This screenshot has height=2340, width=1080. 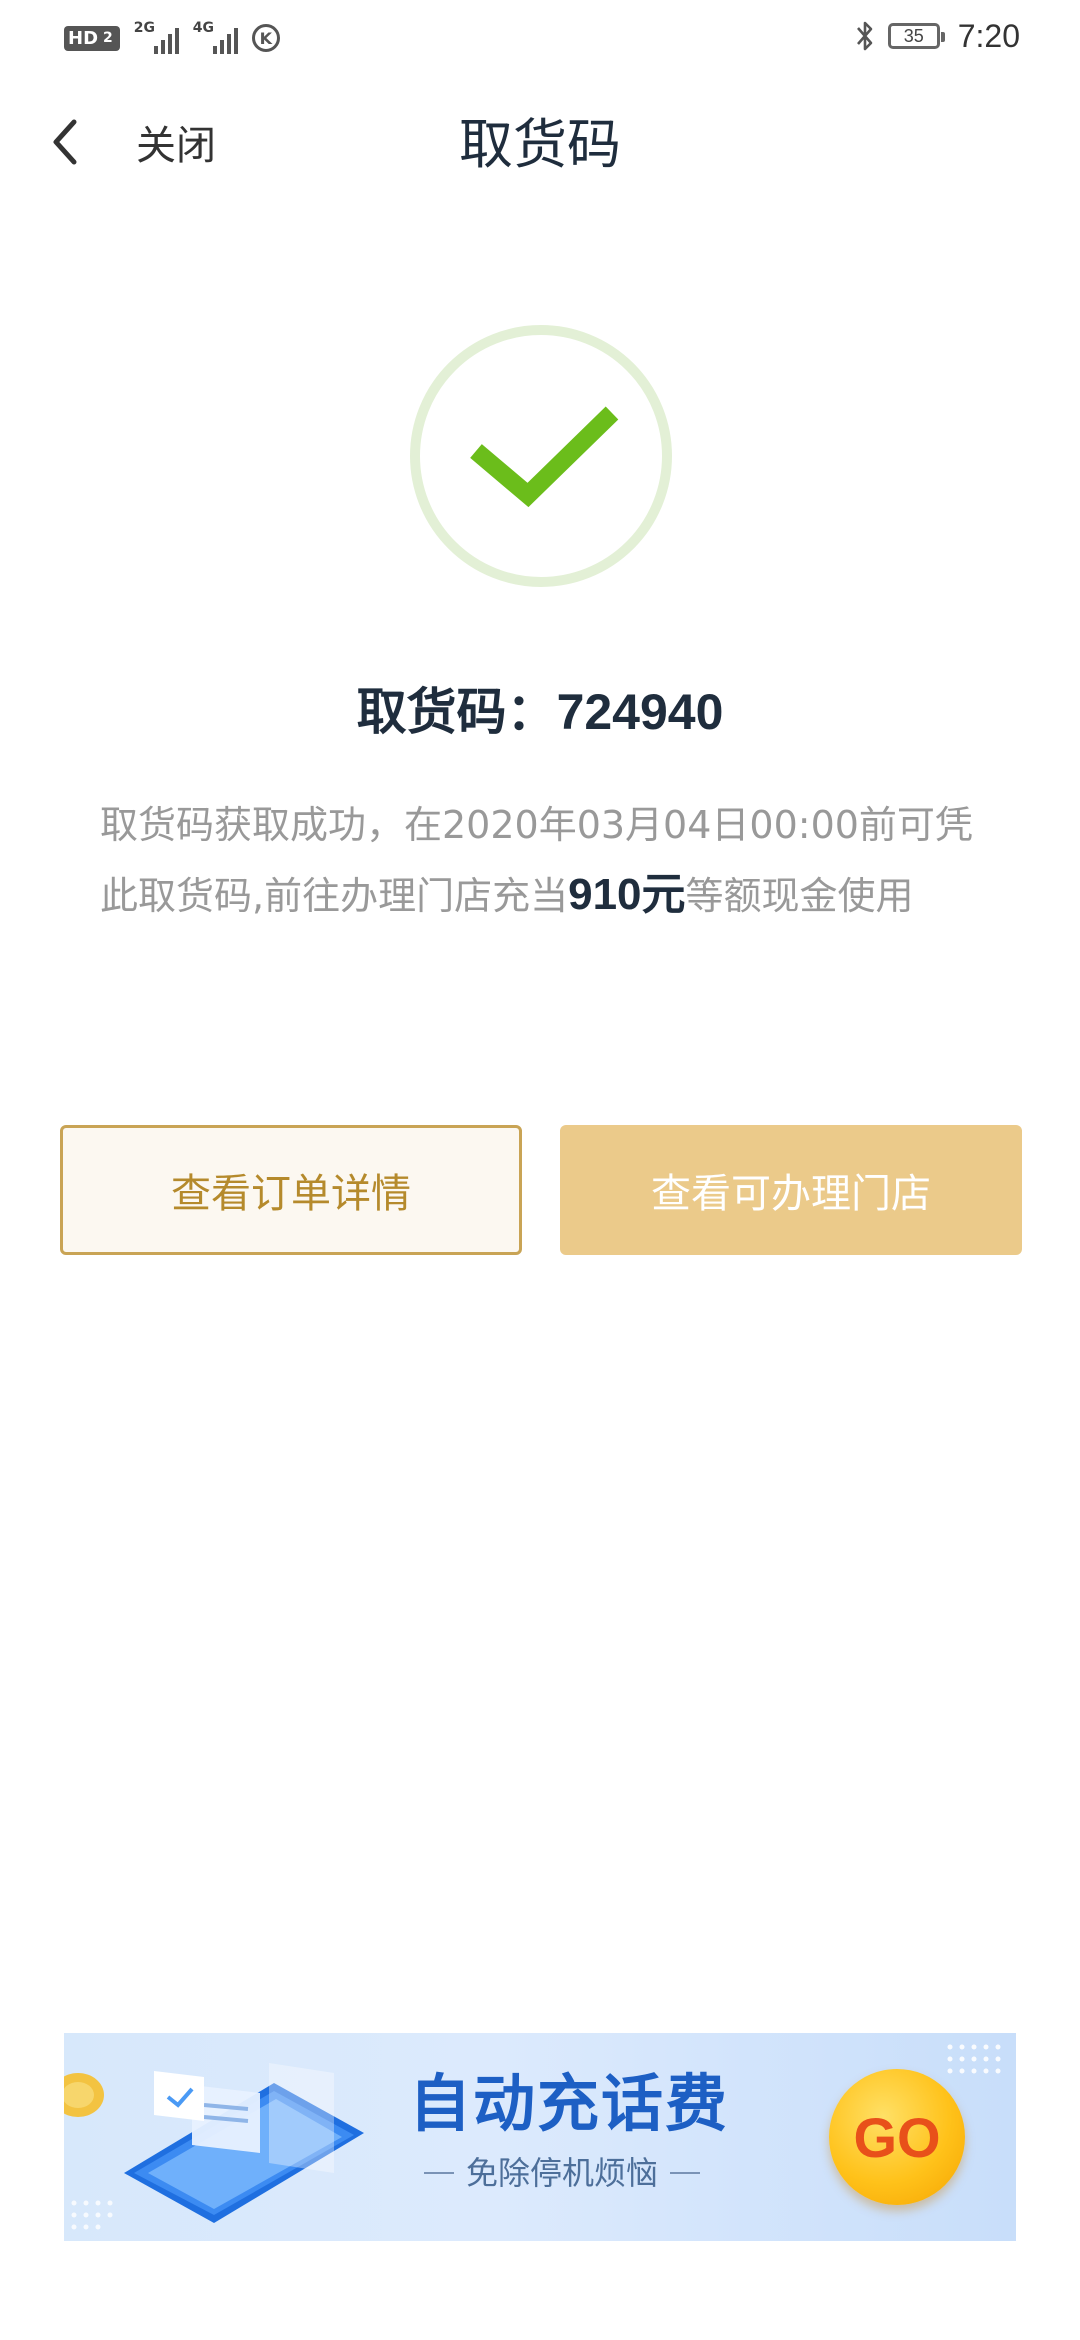 I want to click on banner-subtitle: 免除停机烦恼, so click(x=562, y=2173).